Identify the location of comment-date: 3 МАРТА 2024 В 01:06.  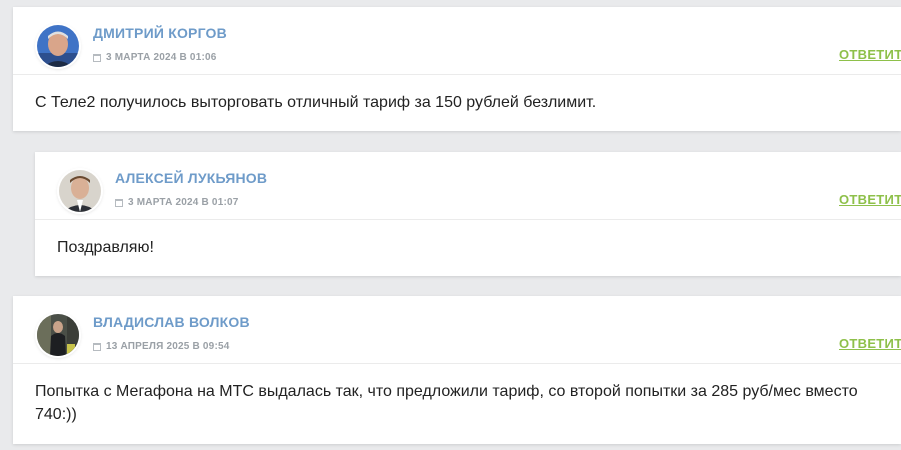
(155, 57).